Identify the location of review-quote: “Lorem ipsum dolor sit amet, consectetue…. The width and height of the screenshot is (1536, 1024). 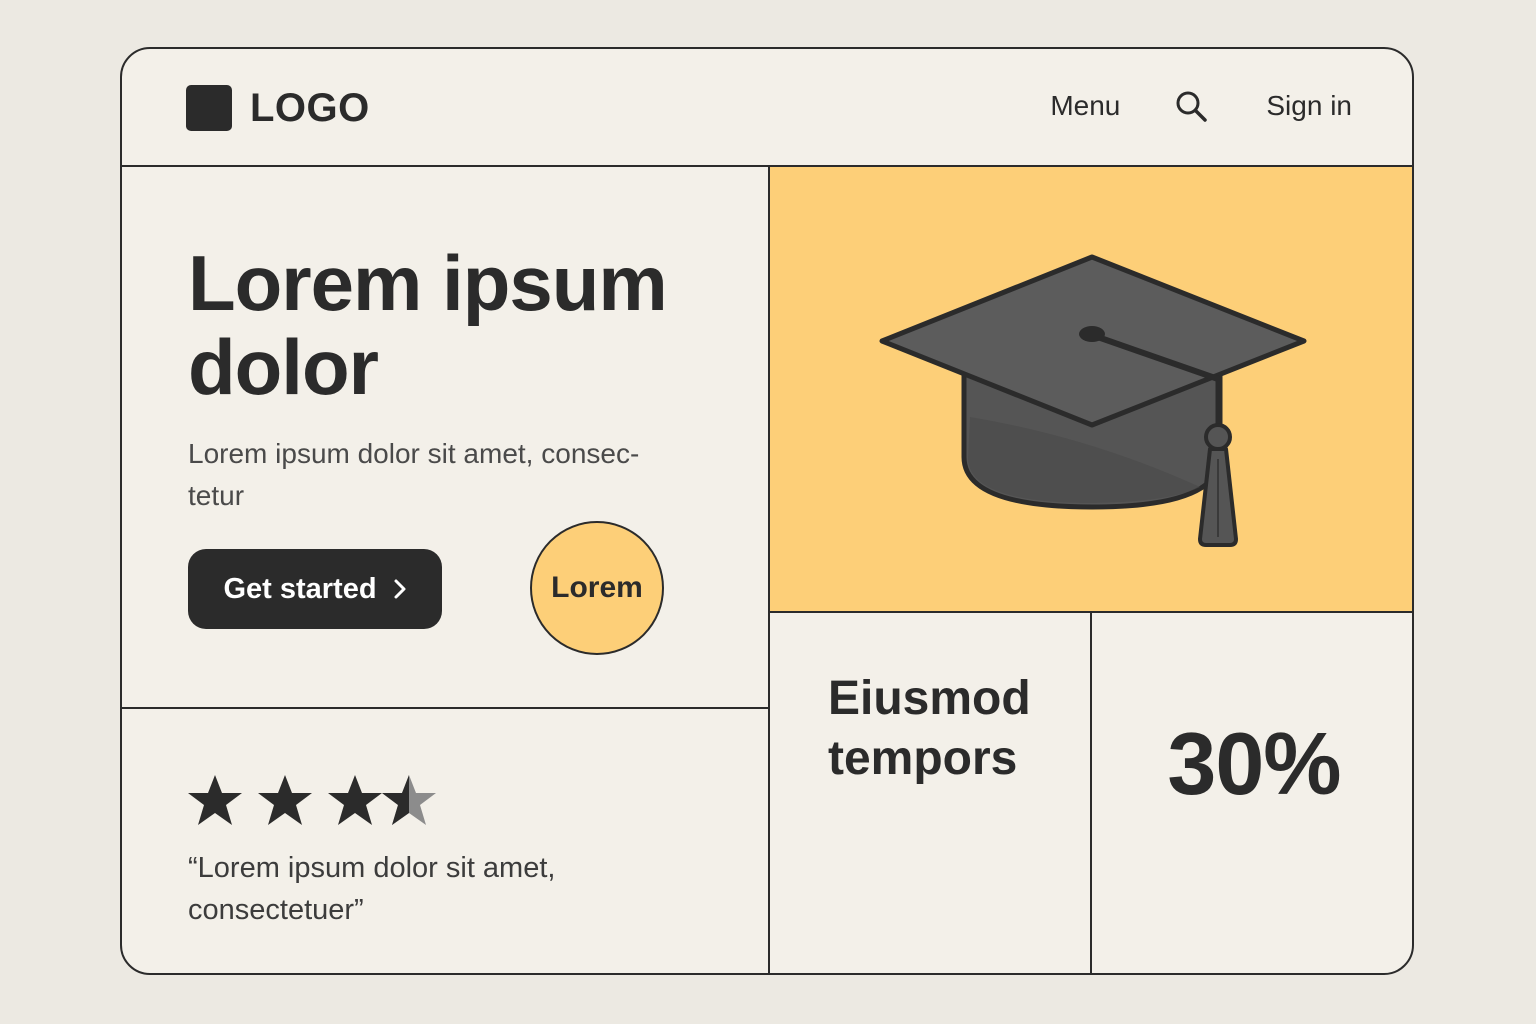
(372, 889).